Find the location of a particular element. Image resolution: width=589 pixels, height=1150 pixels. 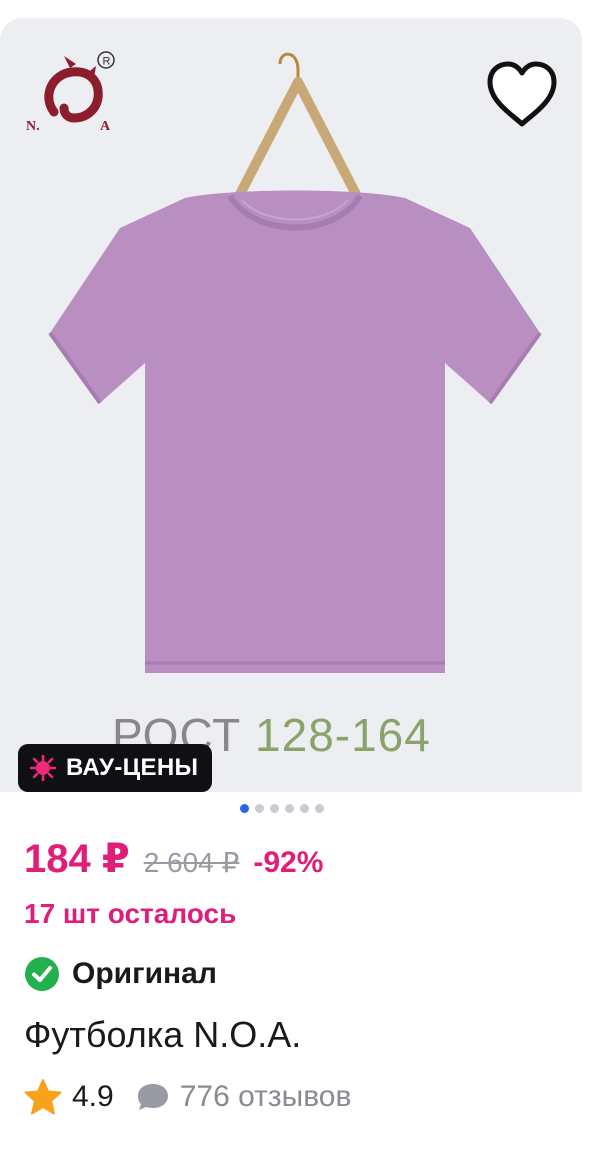

product-title: Футболка N.O.A. is located at coordinates (162, 1035).